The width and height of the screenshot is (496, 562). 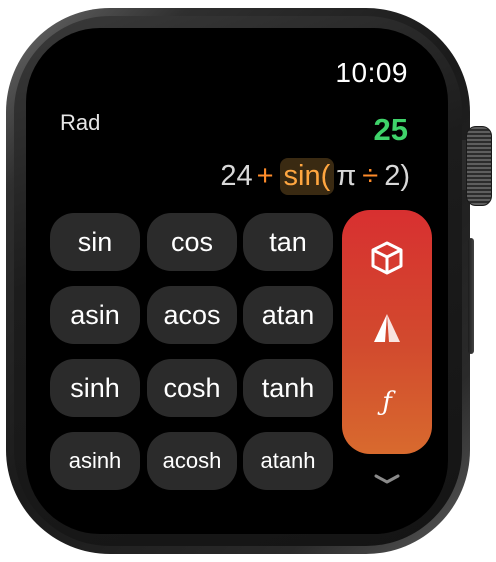 I want to click on expr-pi: π, so click(x=346, y=175).